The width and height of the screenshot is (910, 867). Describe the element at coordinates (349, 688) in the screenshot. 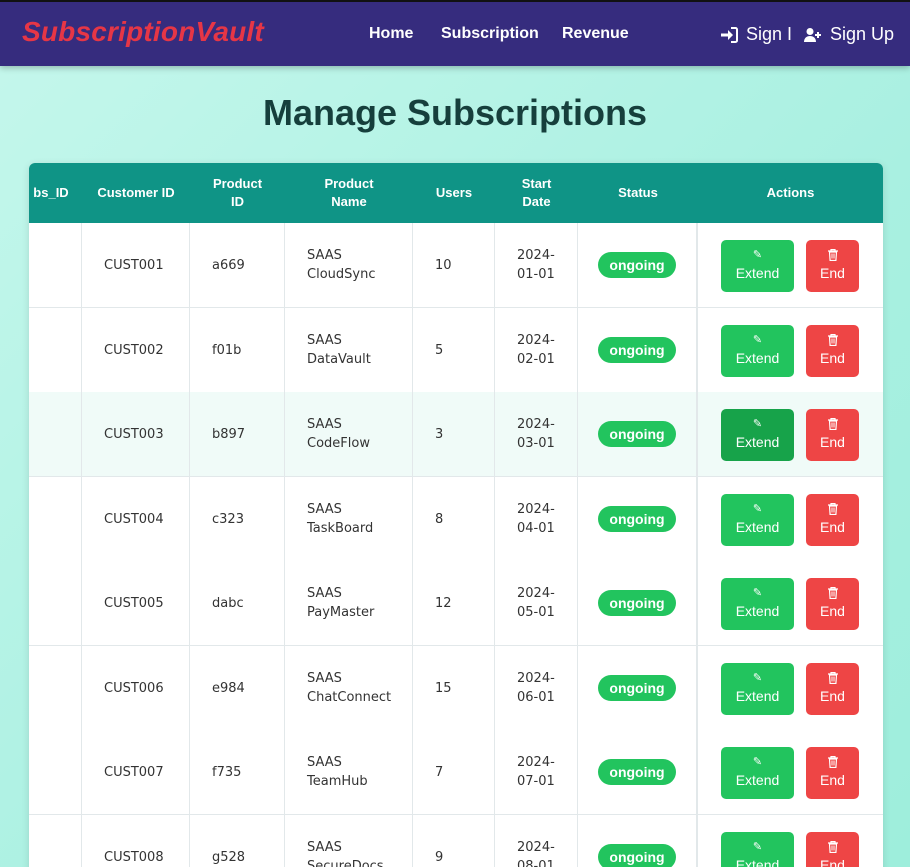

I see `product-name-cell: SAAS ChatConnect` at that location.